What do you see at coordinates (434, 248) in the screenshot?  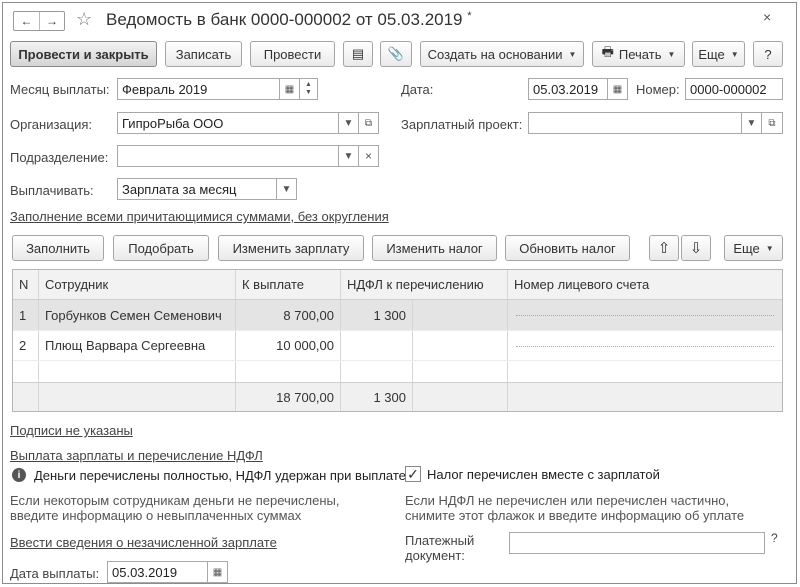 I see `change-tax-button: Изменить налог` at bounding box center [434, 248].